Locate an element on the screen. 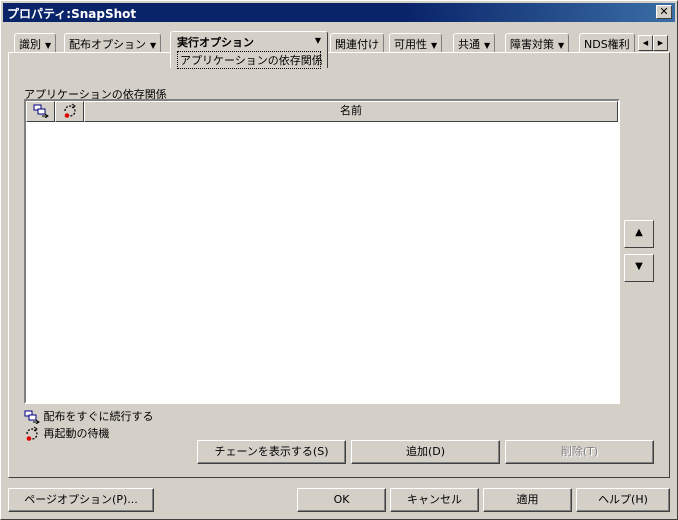 The image size is (678, 520). tab-fault-tolerance: 障害対策 ▼ is located at coordinates (537, 42).